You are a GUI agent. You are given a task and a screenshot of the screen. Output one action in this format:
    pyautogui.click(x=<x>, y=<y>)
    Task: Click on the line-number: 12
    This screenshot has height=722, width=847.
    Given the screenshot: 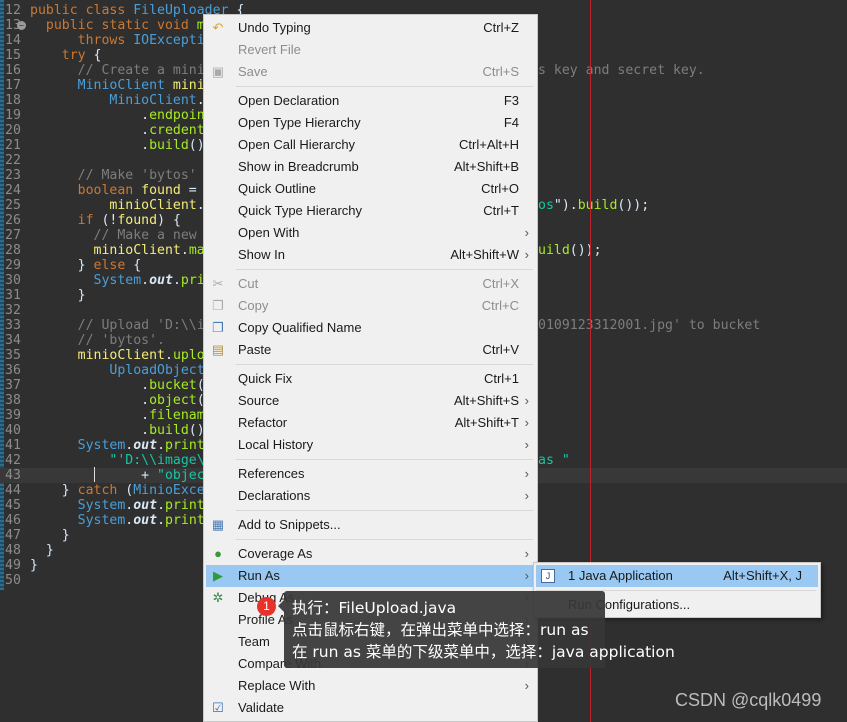 What is the action you would take?
    pyautogui.click(x=13, y=10)
    